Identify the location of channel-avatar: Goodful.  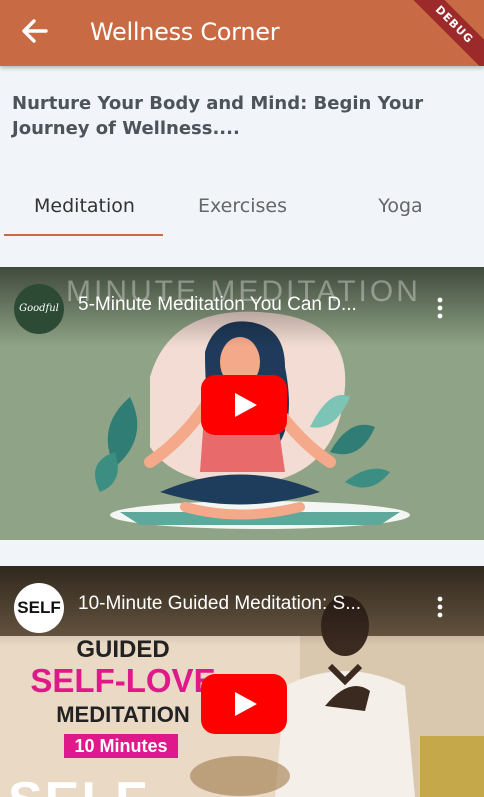
(39, 309).